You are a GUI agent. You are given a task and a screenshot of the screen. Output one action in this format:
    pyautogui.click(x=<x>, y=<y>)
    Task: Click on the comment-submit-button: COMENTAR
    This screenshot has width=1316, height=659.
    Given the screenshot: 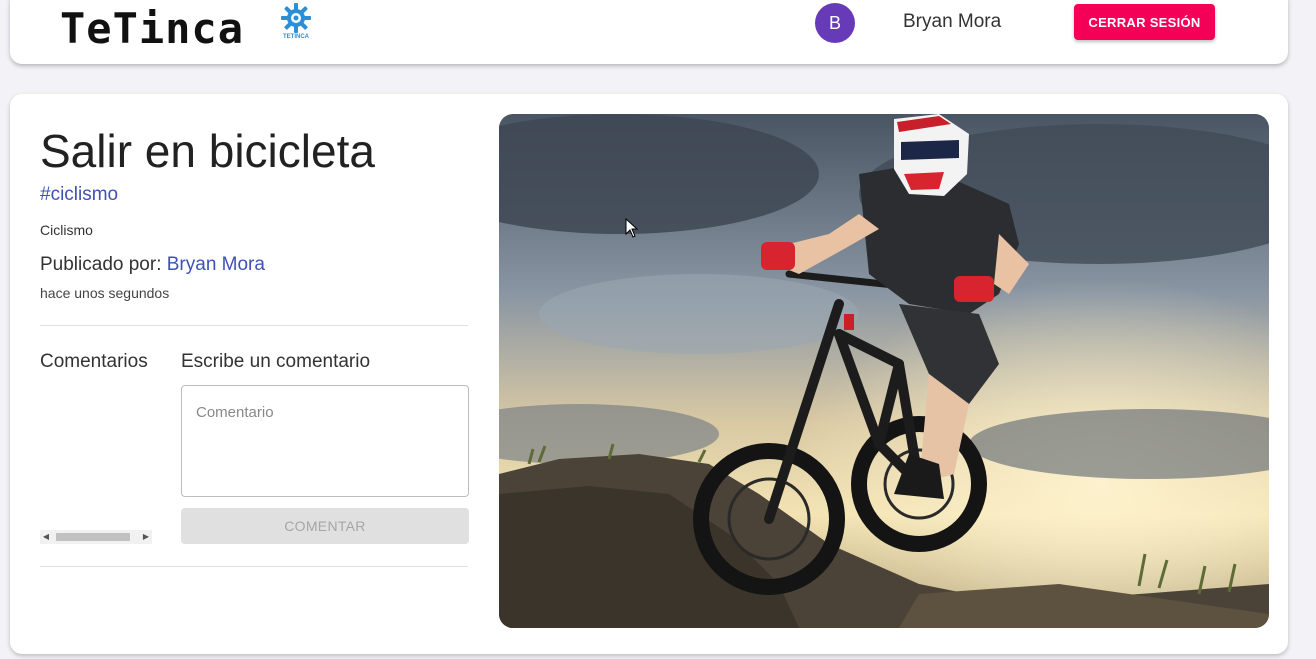 What is the action you would take?
    pyautogui.click(x=325, y=526)
    